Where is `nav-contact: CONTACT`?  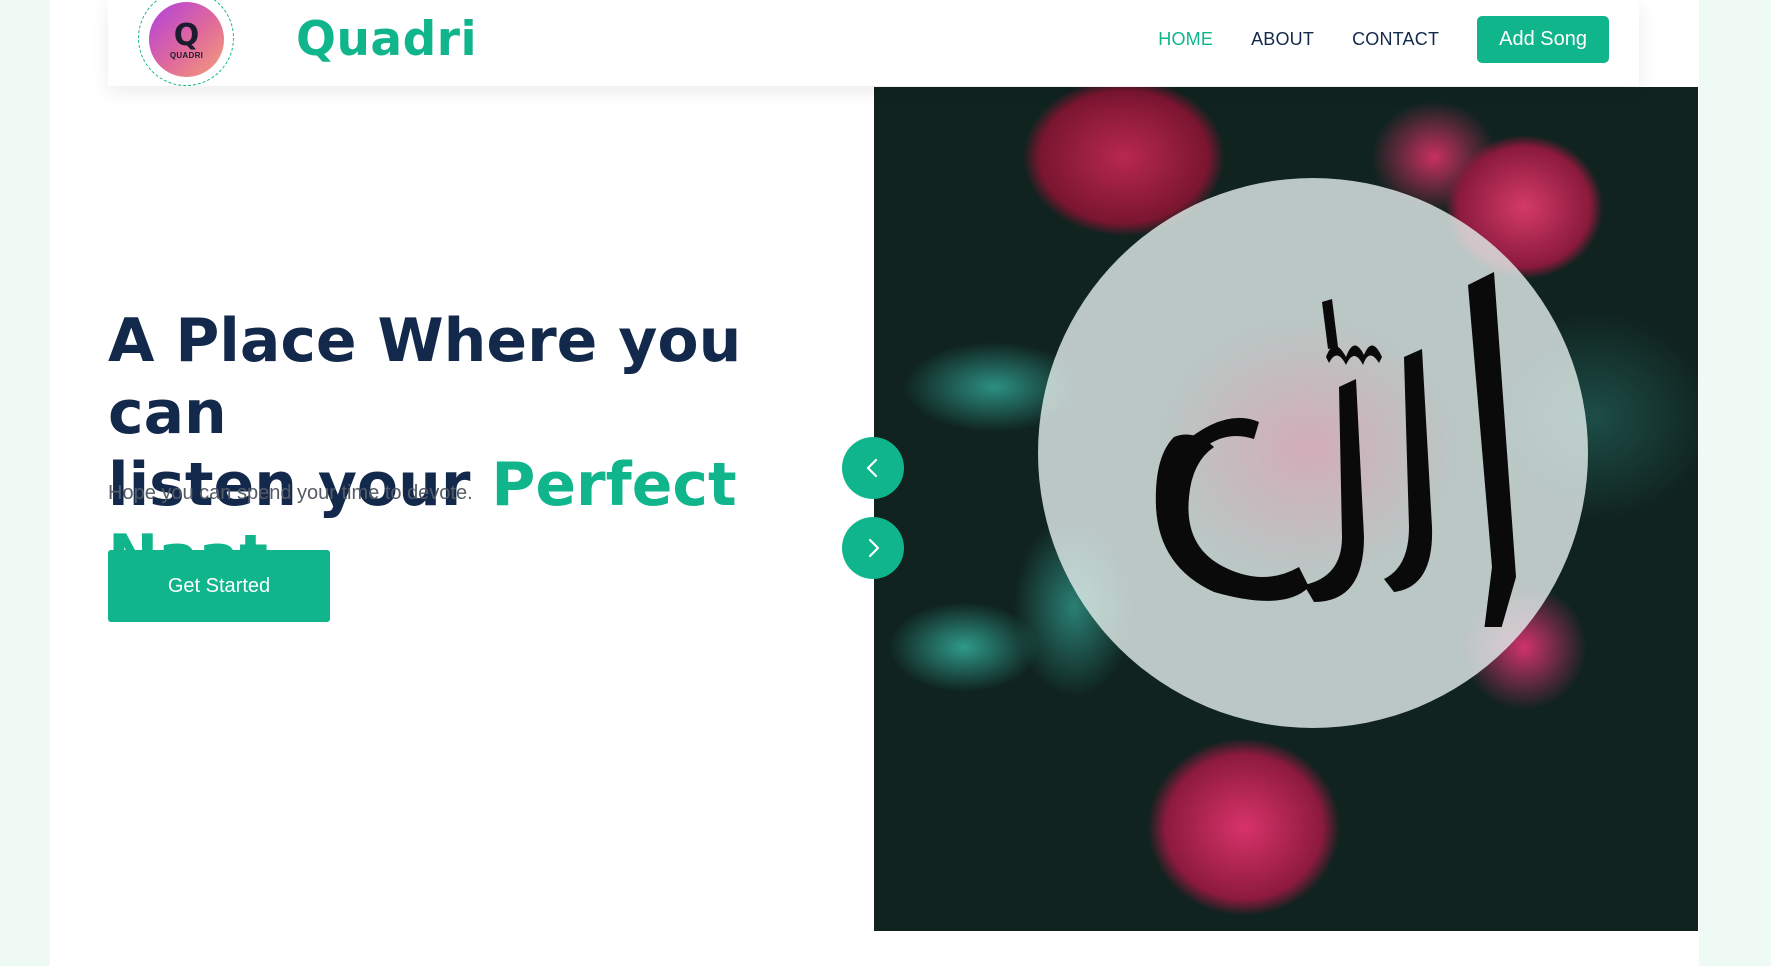
nav-contact: CONTACT is located at coordinates (1395, 39).